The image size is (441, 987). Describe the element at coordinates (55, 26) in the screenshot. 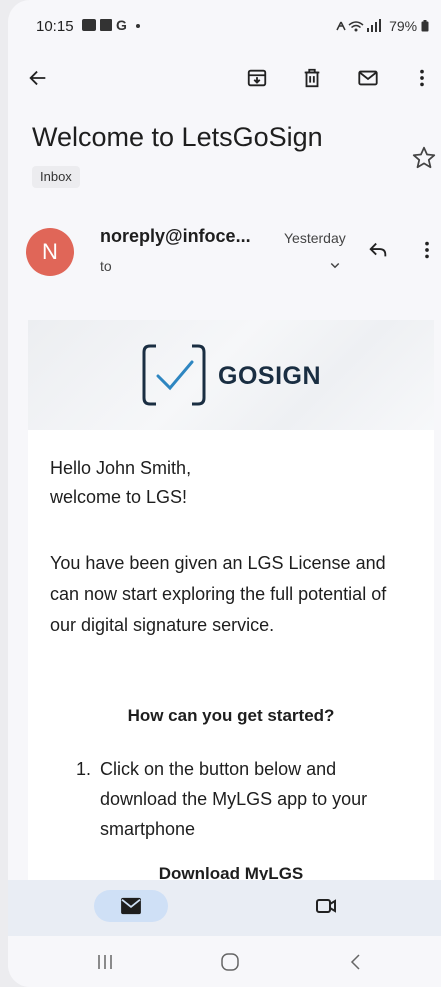

I see `status-time: 10:15` at that location.